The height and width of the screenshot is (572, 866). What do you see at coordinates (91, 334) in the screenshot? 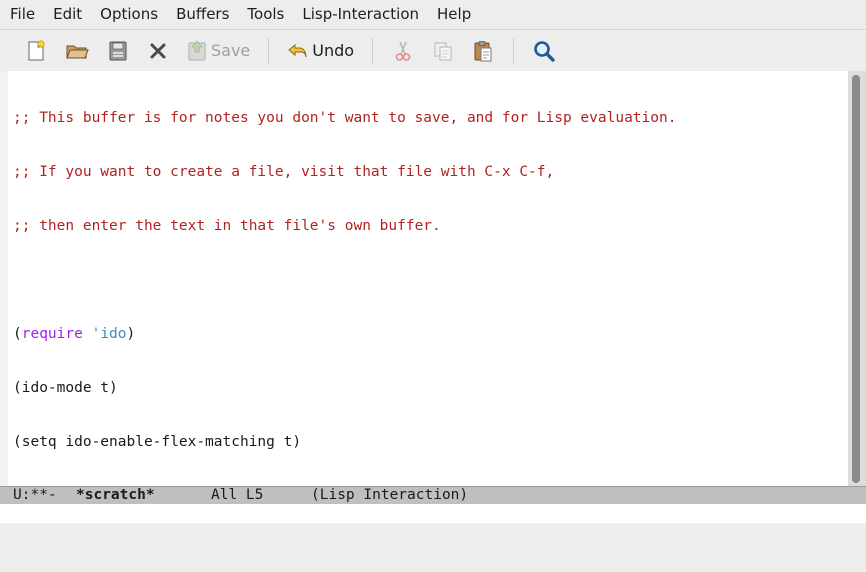
I see `quote-mark: '` at bounding box center [91, 334].